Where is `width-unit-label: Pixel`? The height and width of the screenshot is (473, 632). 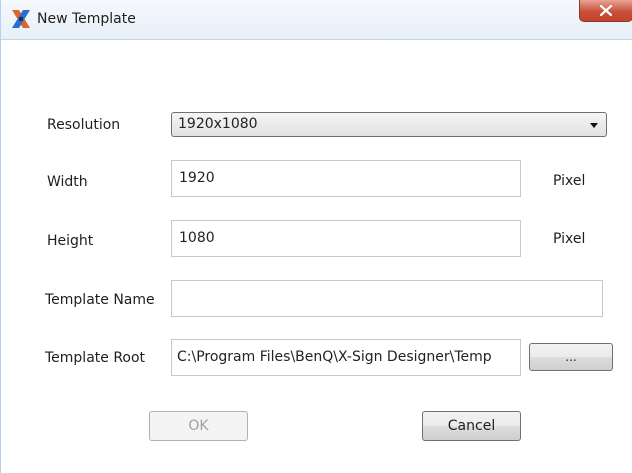 width-unit-label: Pixel is located at coordinates (569, 181).